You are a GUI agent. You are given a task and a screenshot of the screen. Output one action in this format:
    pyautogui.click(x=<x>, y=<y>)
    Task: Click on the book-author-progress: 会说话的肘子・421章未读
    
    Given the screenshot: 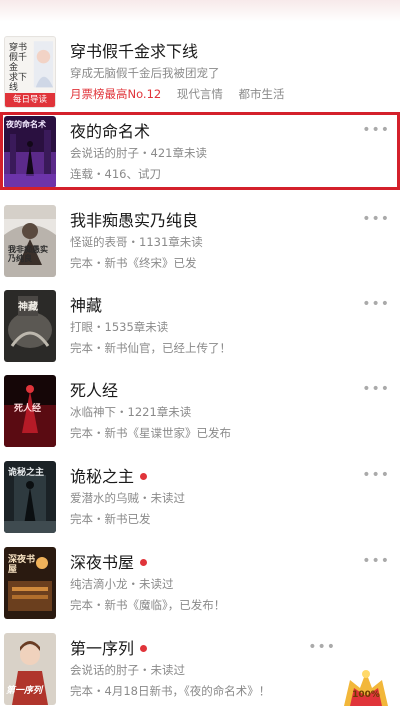 What is the action you would take?
    pyautogui.click(x=138, y=153)
    